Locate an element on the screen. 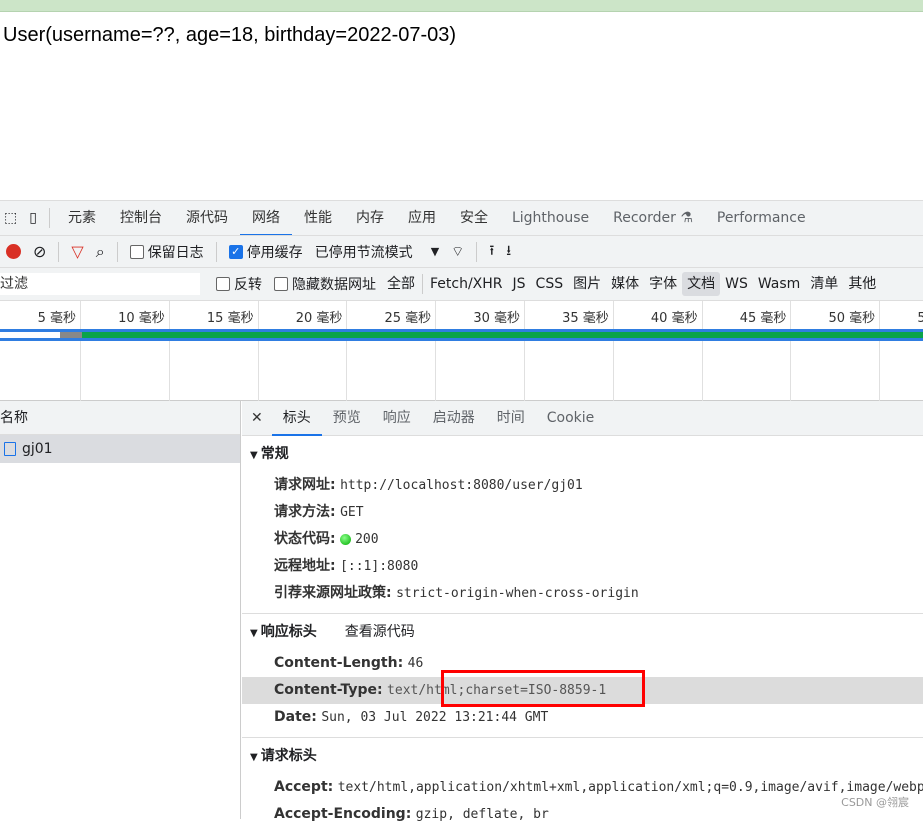  import-har-icon: ⭱ is located at coordinates (491, 252).